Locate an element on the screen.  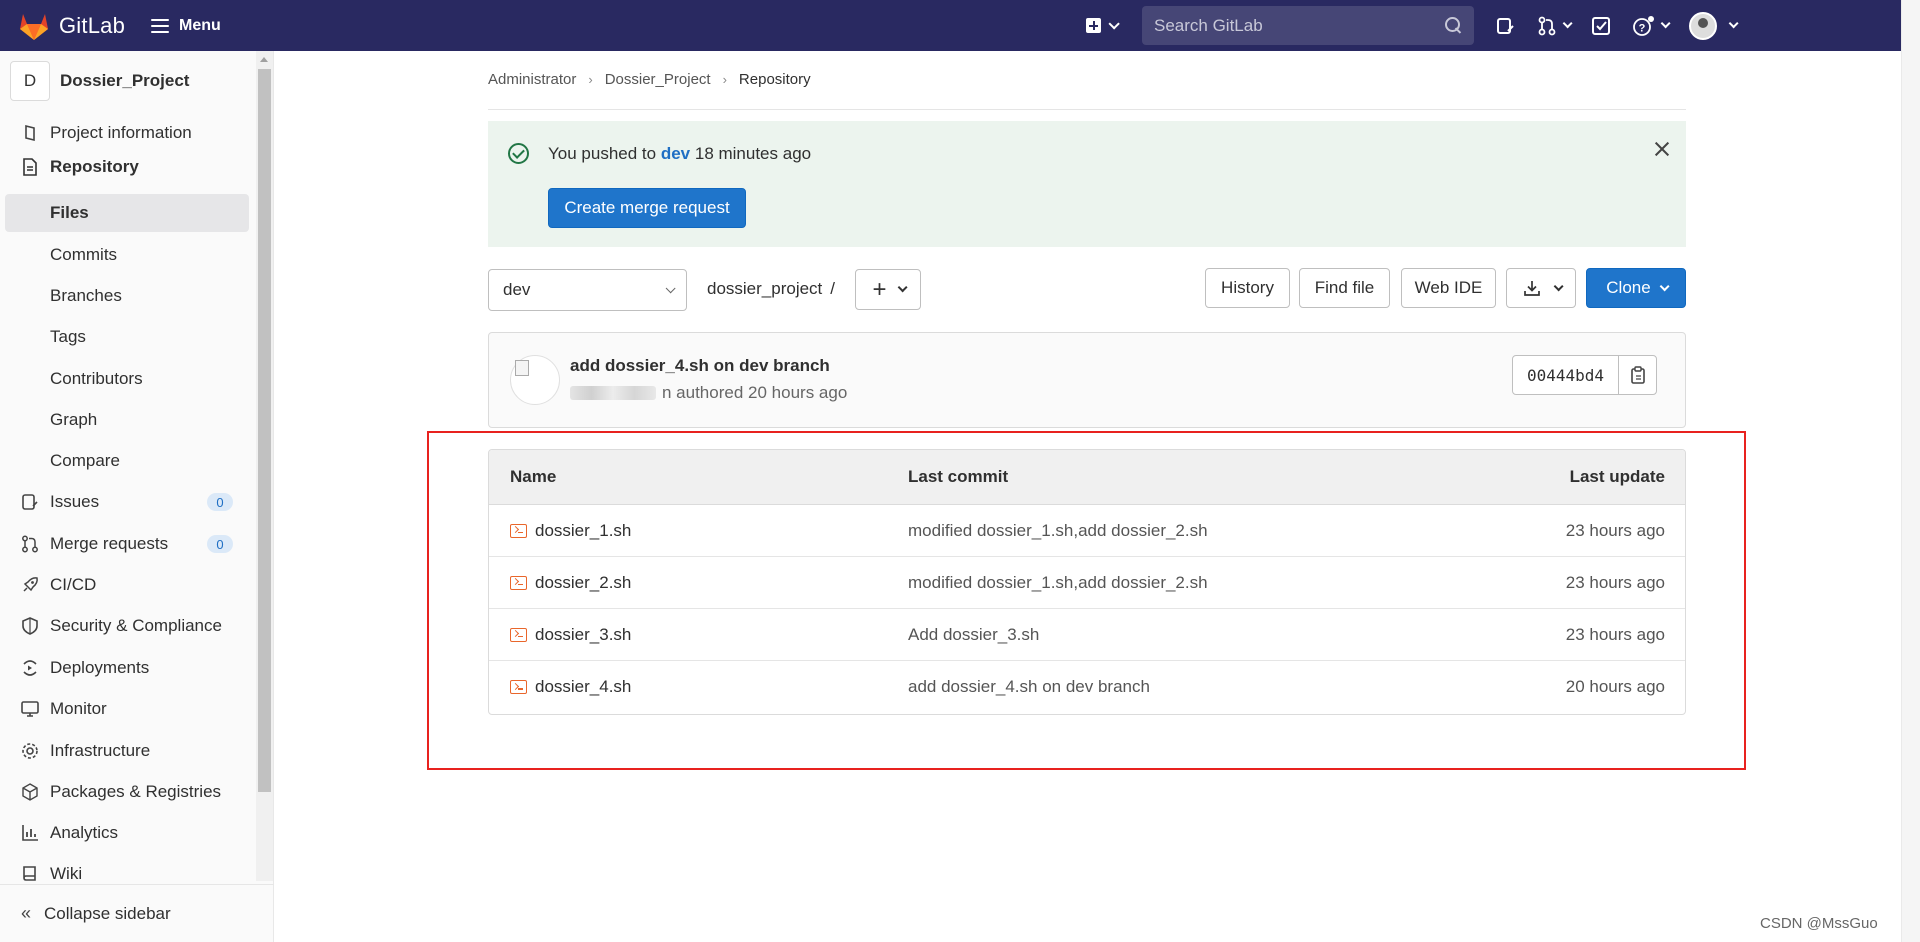
scroll-up-arrow-icon is located at coordinates (264, 59).